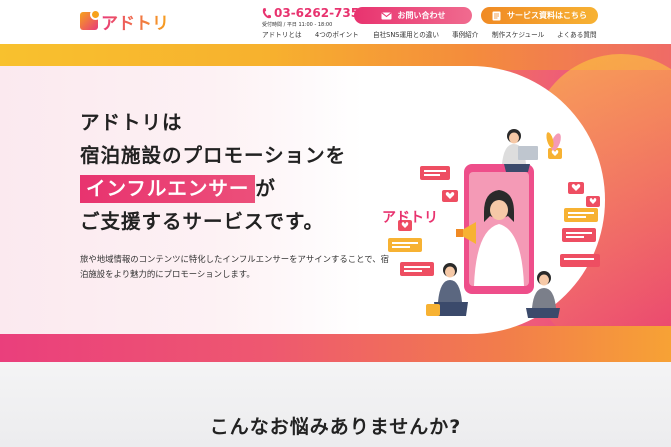 This screenshot has height=447, width=671. What do you see at coordinates (168, 189) in the screenshot?
I see `headline-accent: インフルエンサー` at bounding box center [168, 189].